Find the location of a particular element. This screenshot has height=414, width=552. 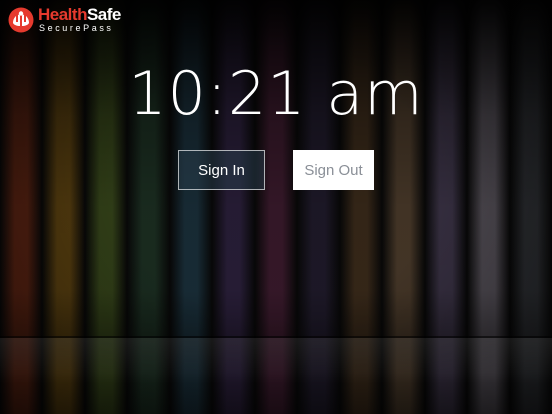

logo-name: HealthSafe is located at coordinates (79, 14).